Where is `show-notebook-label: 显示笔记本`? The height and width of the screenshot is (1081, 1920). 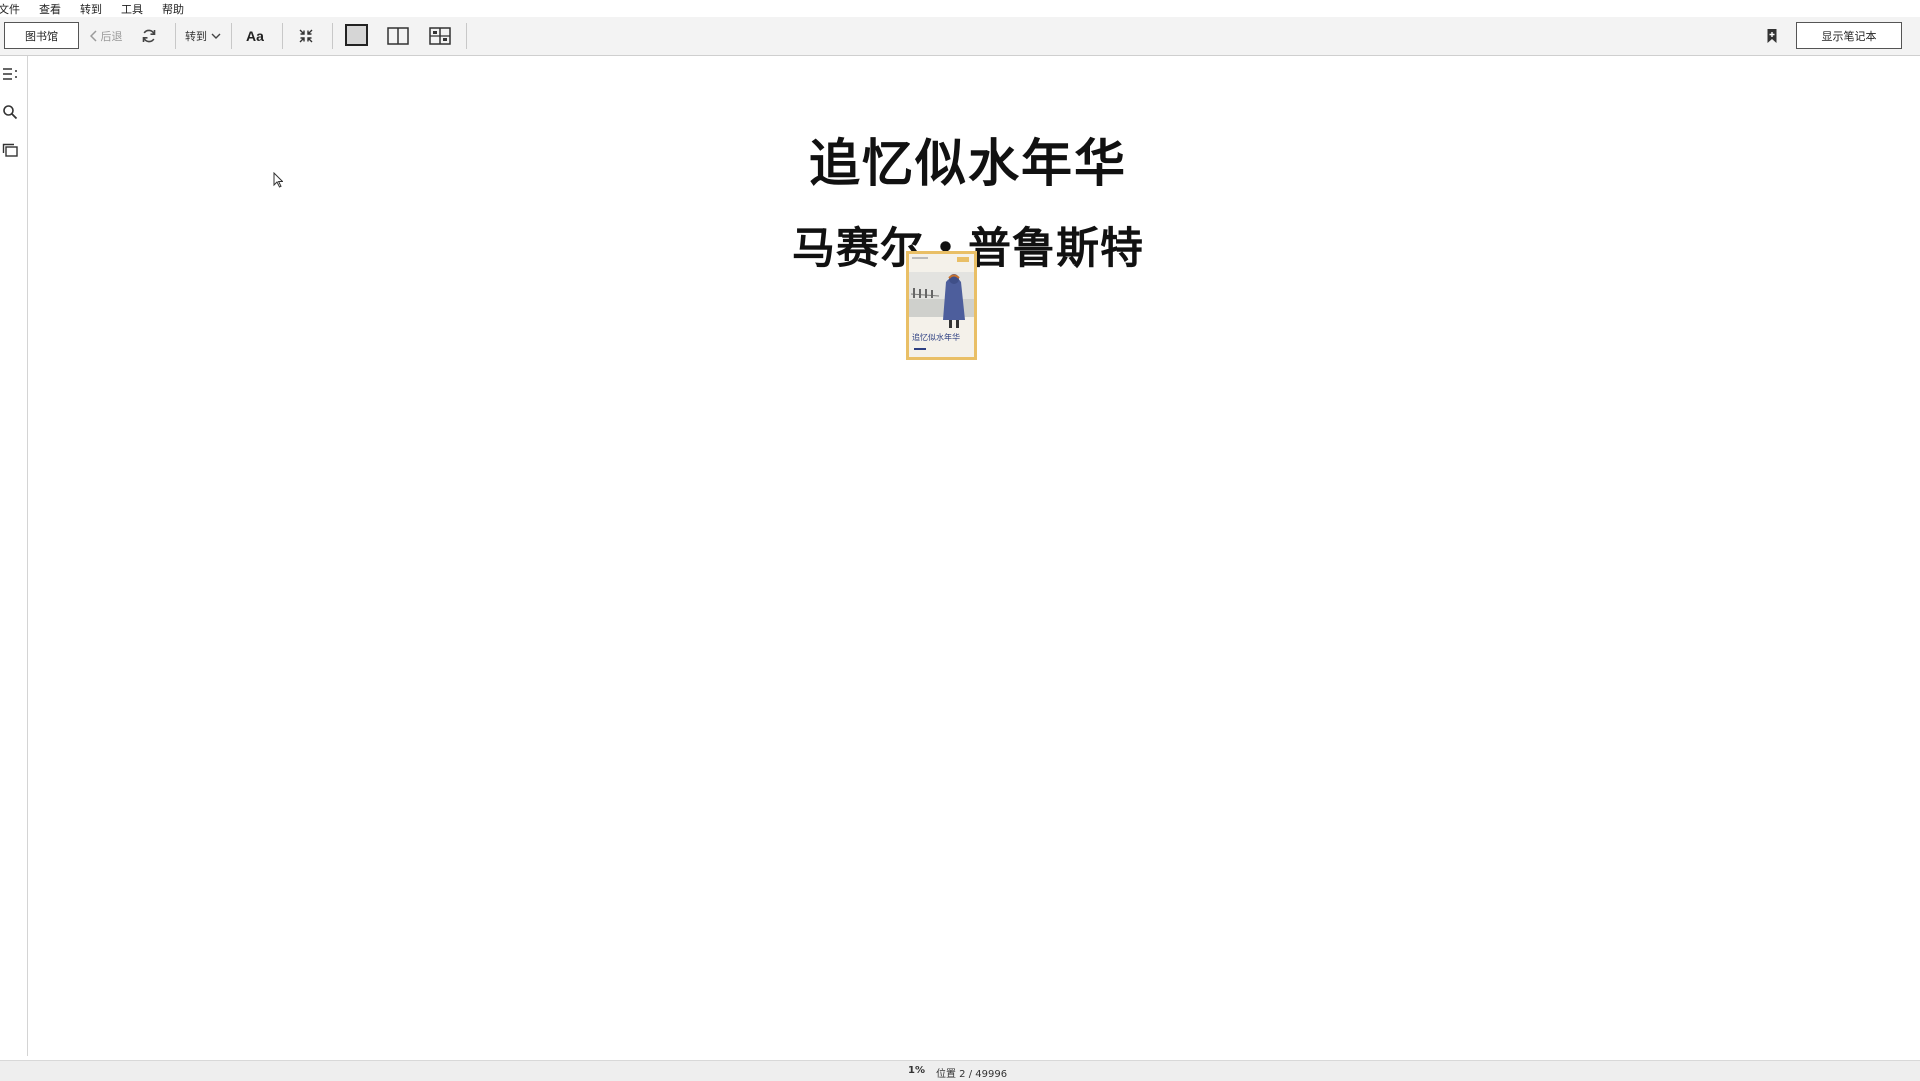 show-notebook-label: 显示笔记本 is located at coordinates (1849, 36).